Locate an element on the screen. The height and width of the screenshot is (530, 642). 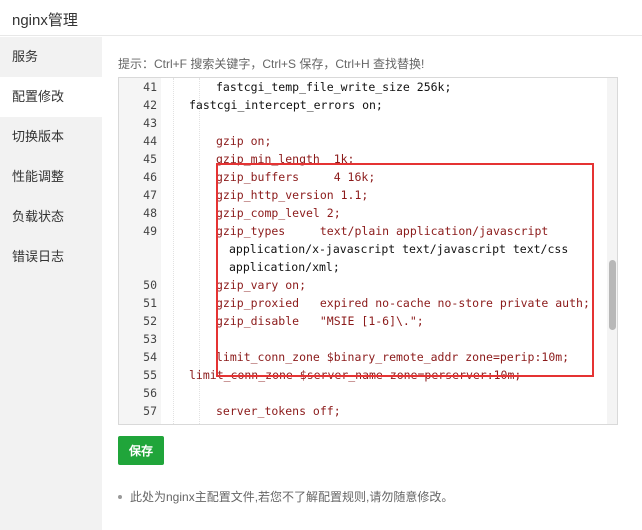
line-number: 51 is located at coordinates (150, 303).